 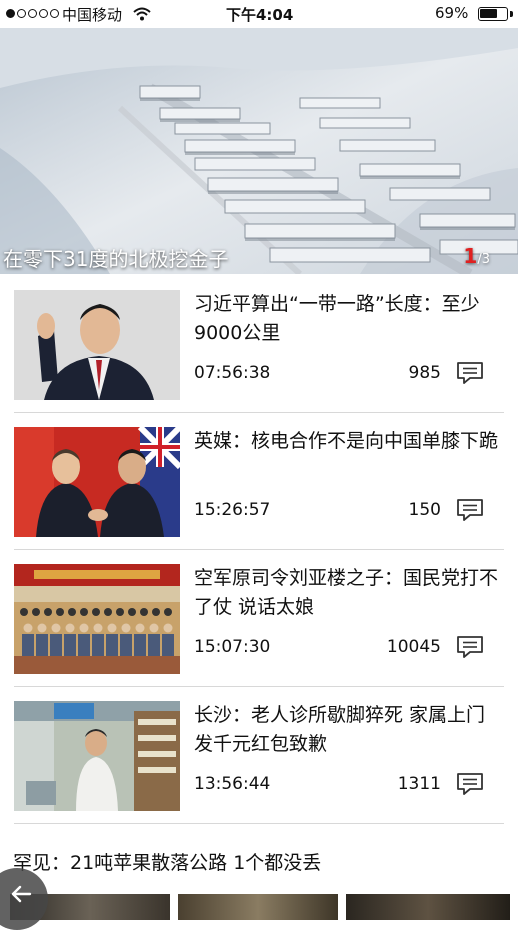 What do you see at coordinates (32, 13) in the screenshot?
I see `signal-strength-icon` at bounding box center [32, 13].